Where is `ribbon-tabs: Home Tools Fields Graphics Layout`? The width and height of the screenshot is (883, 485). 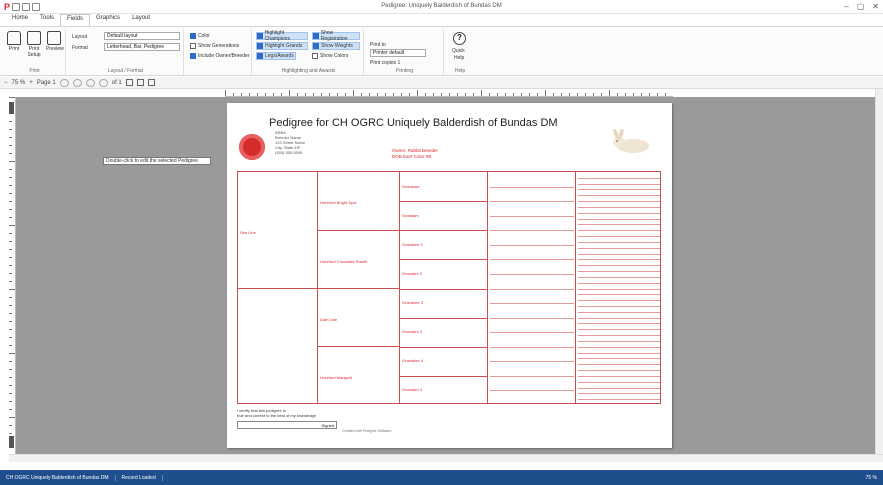
ribbon-tabs: Home Tools Fields Graphics Layout is located at coordinates (441, 20).